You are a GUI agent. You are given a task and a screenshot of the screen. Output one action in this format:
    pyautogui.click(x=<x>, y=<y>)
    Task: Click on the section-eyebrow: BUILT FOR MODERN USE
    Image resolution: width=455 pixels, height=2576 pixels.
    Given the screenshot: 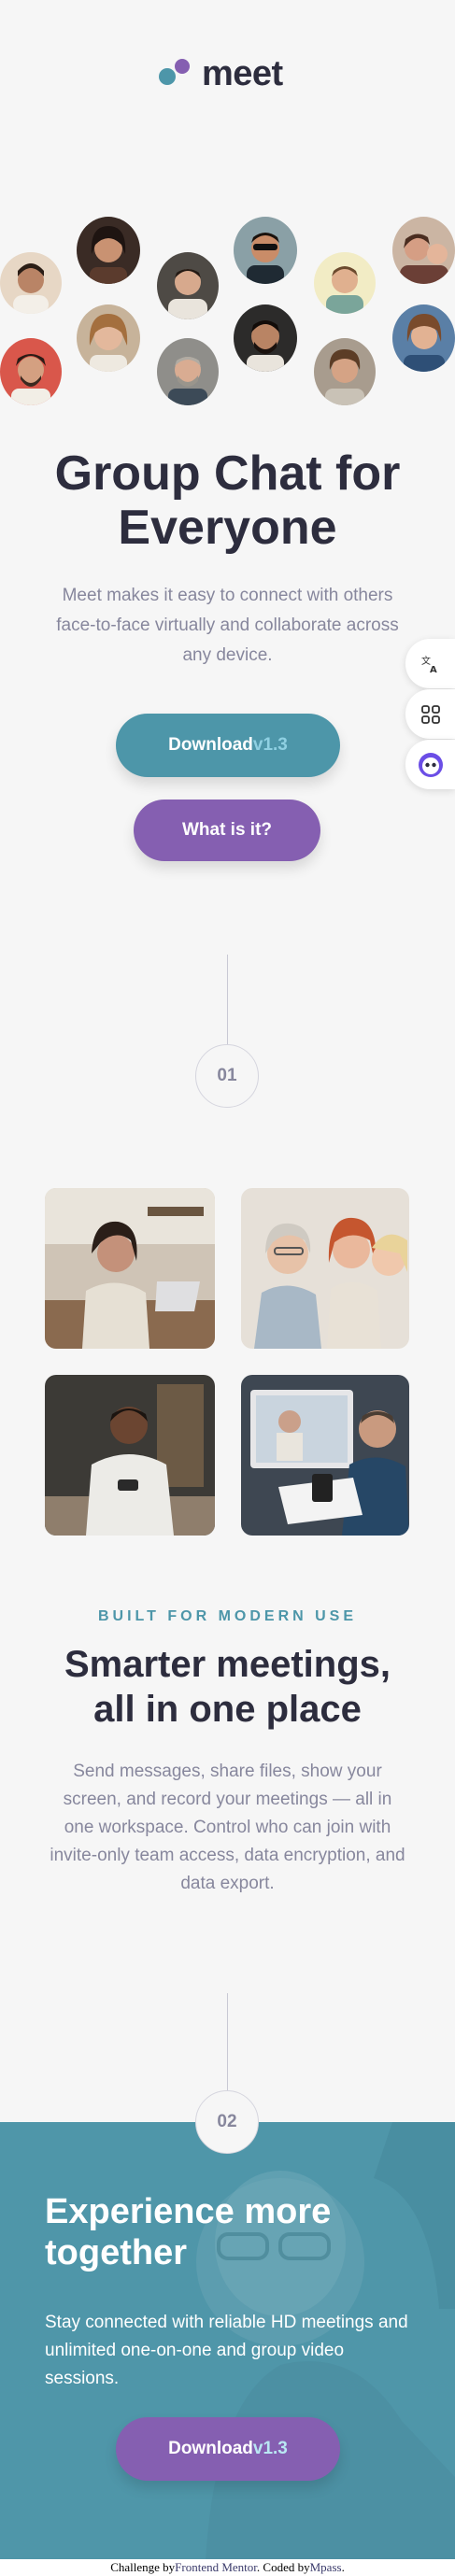 What is the action you would take?
    pyautogui.click(x=227, y=1616)
    